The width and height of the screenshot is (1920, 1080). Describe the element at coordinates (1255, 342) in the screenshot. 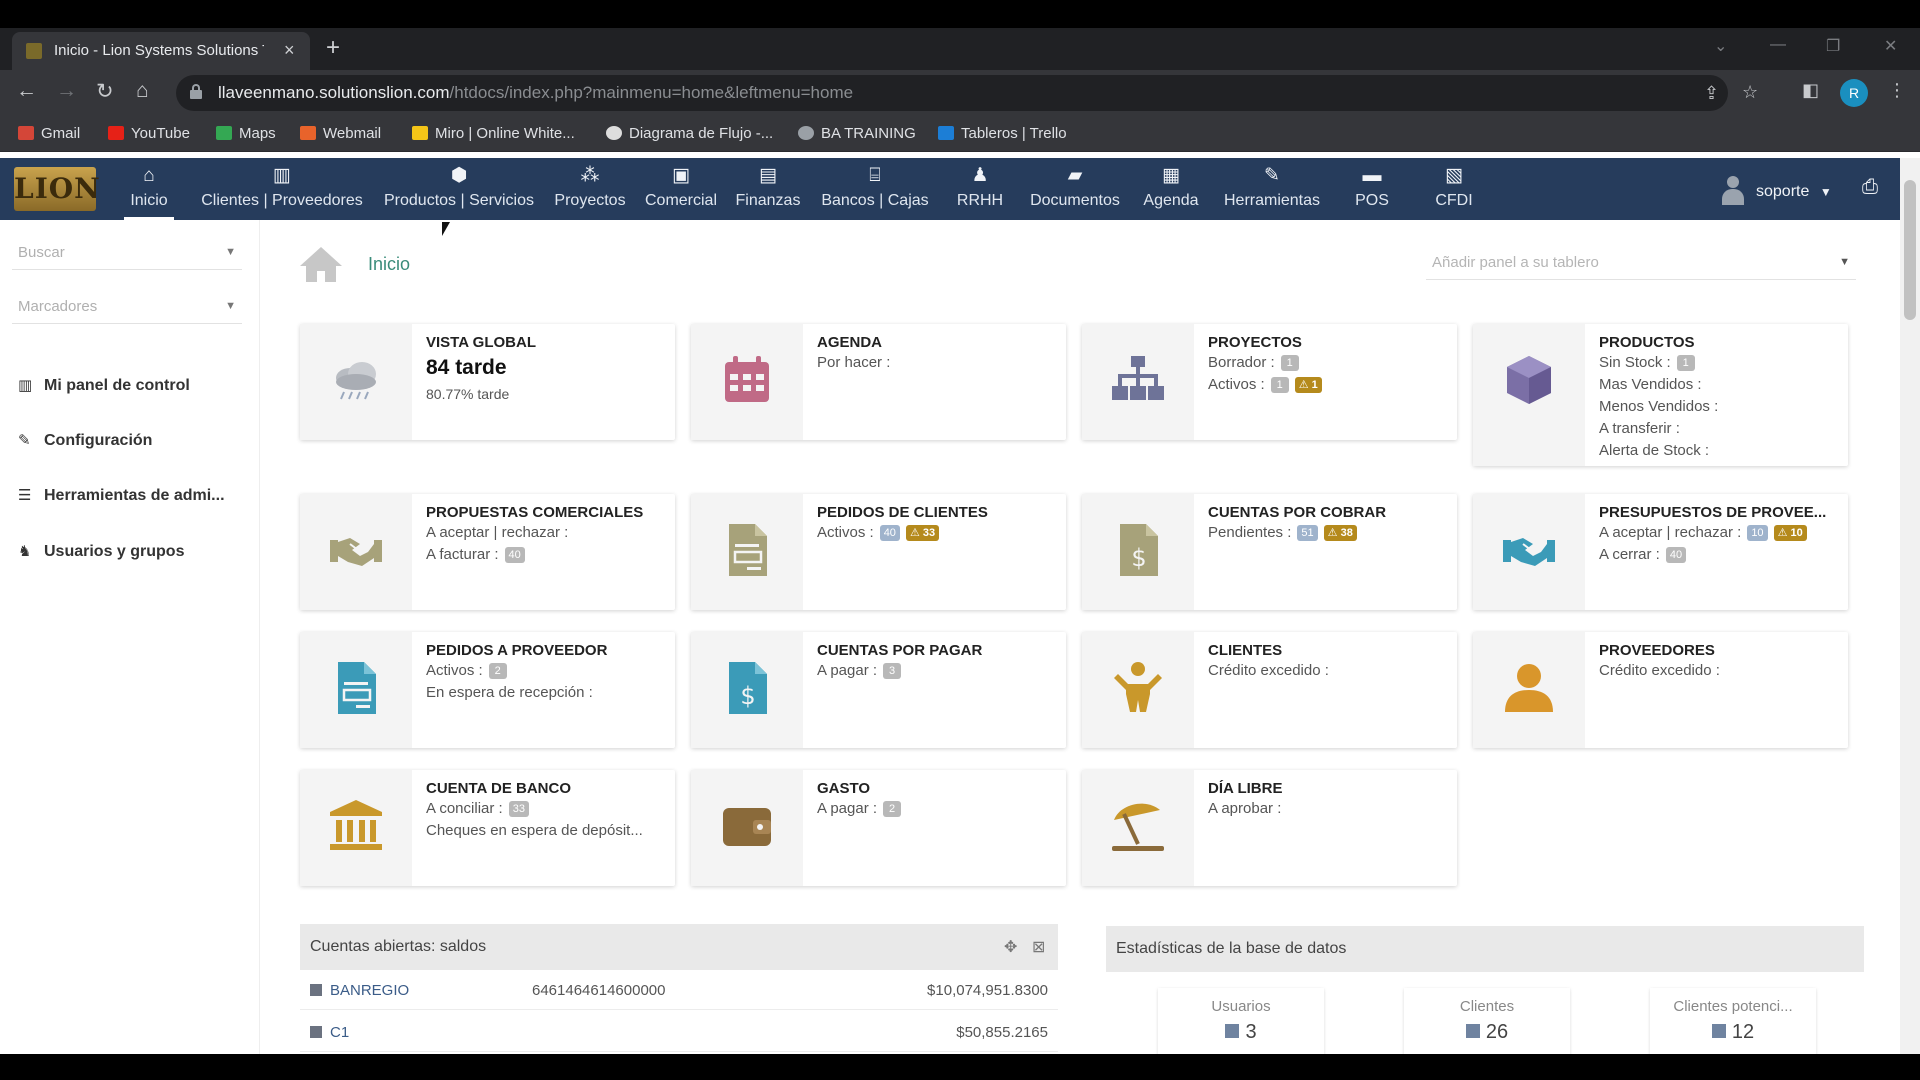

I see `card-title: PROYECTOS` at that location.